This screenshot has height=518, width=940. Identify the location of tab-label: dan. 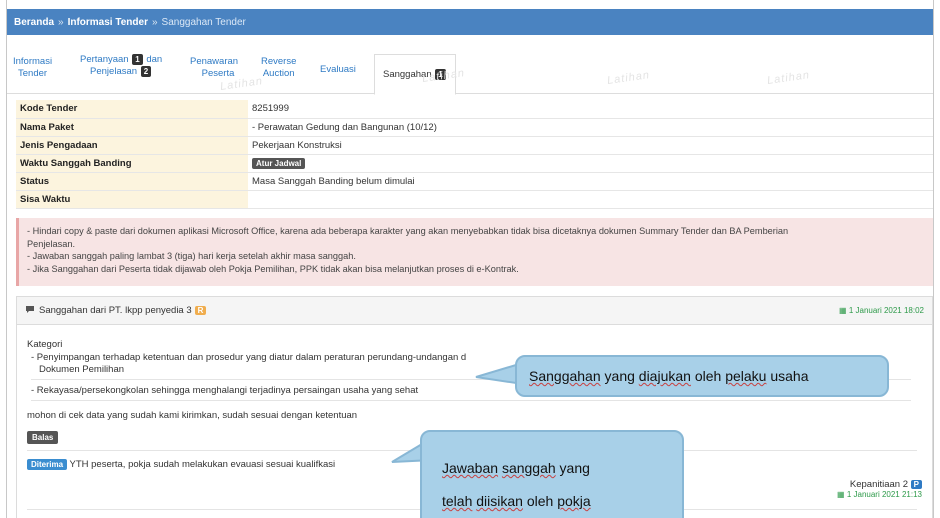
(154, 59).